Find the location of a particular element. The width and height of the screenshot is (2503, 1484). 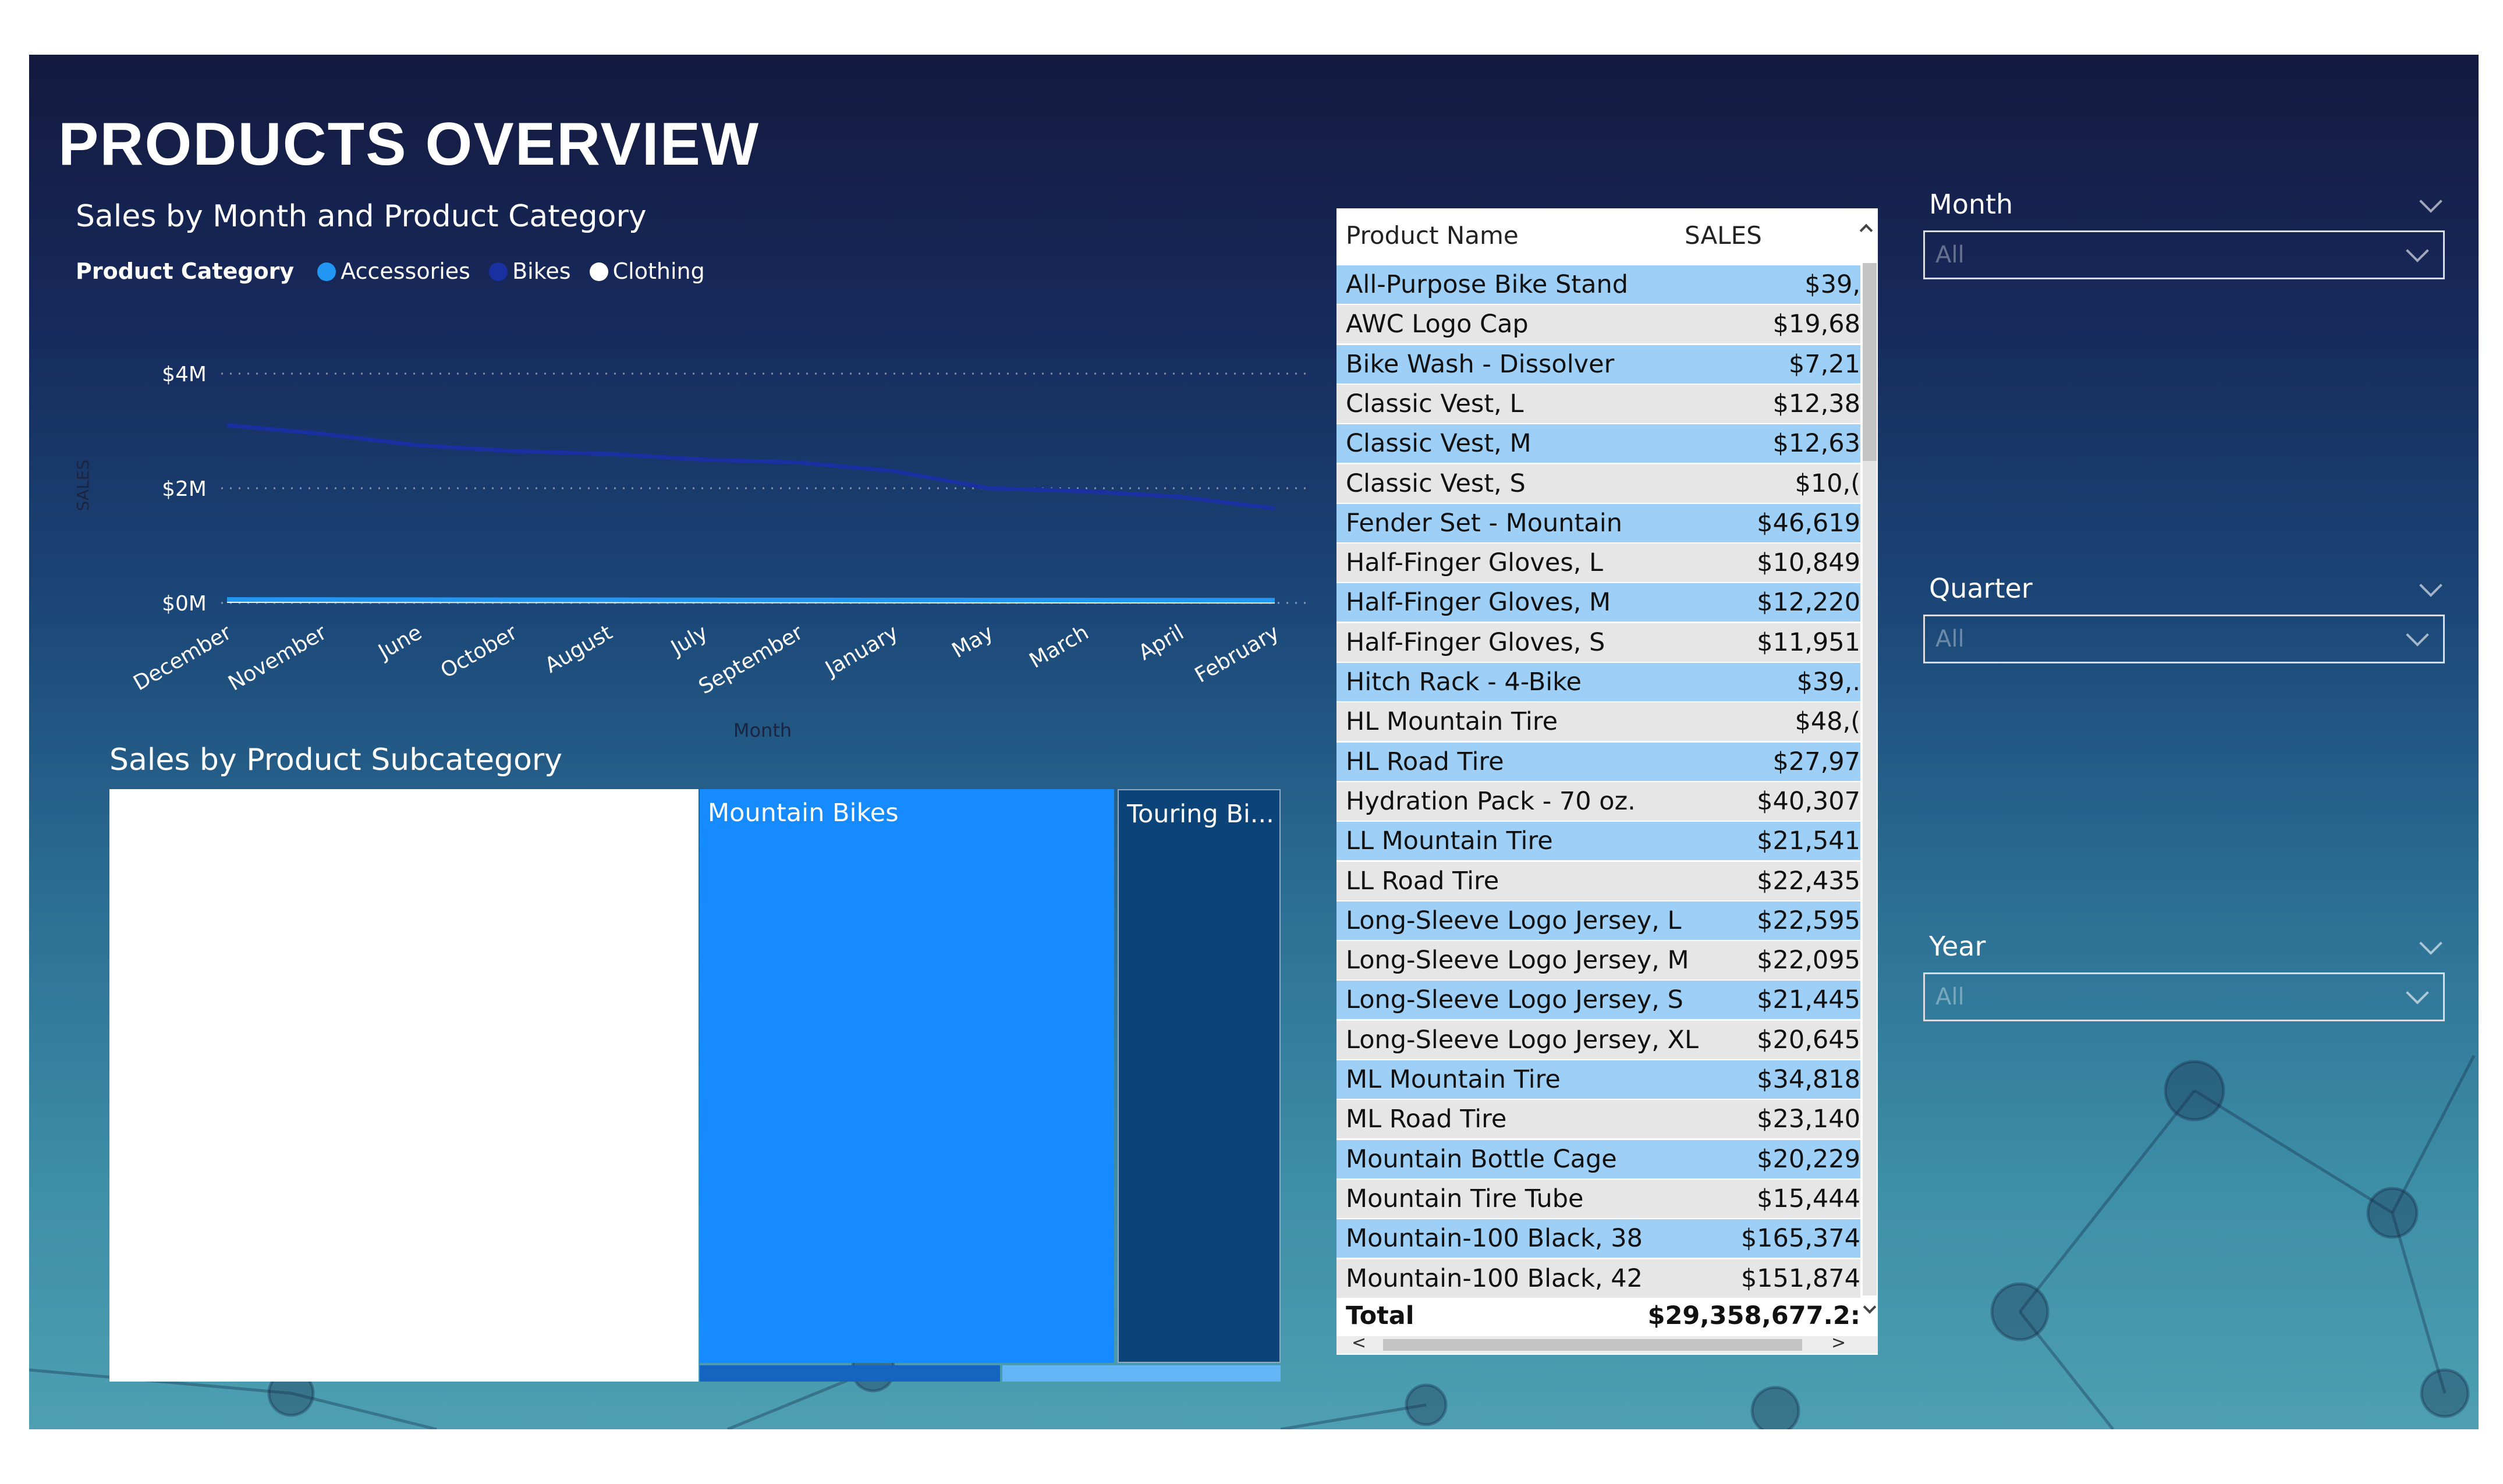

slicer-dropdown-month: All is located at coordinates (2184, 254).